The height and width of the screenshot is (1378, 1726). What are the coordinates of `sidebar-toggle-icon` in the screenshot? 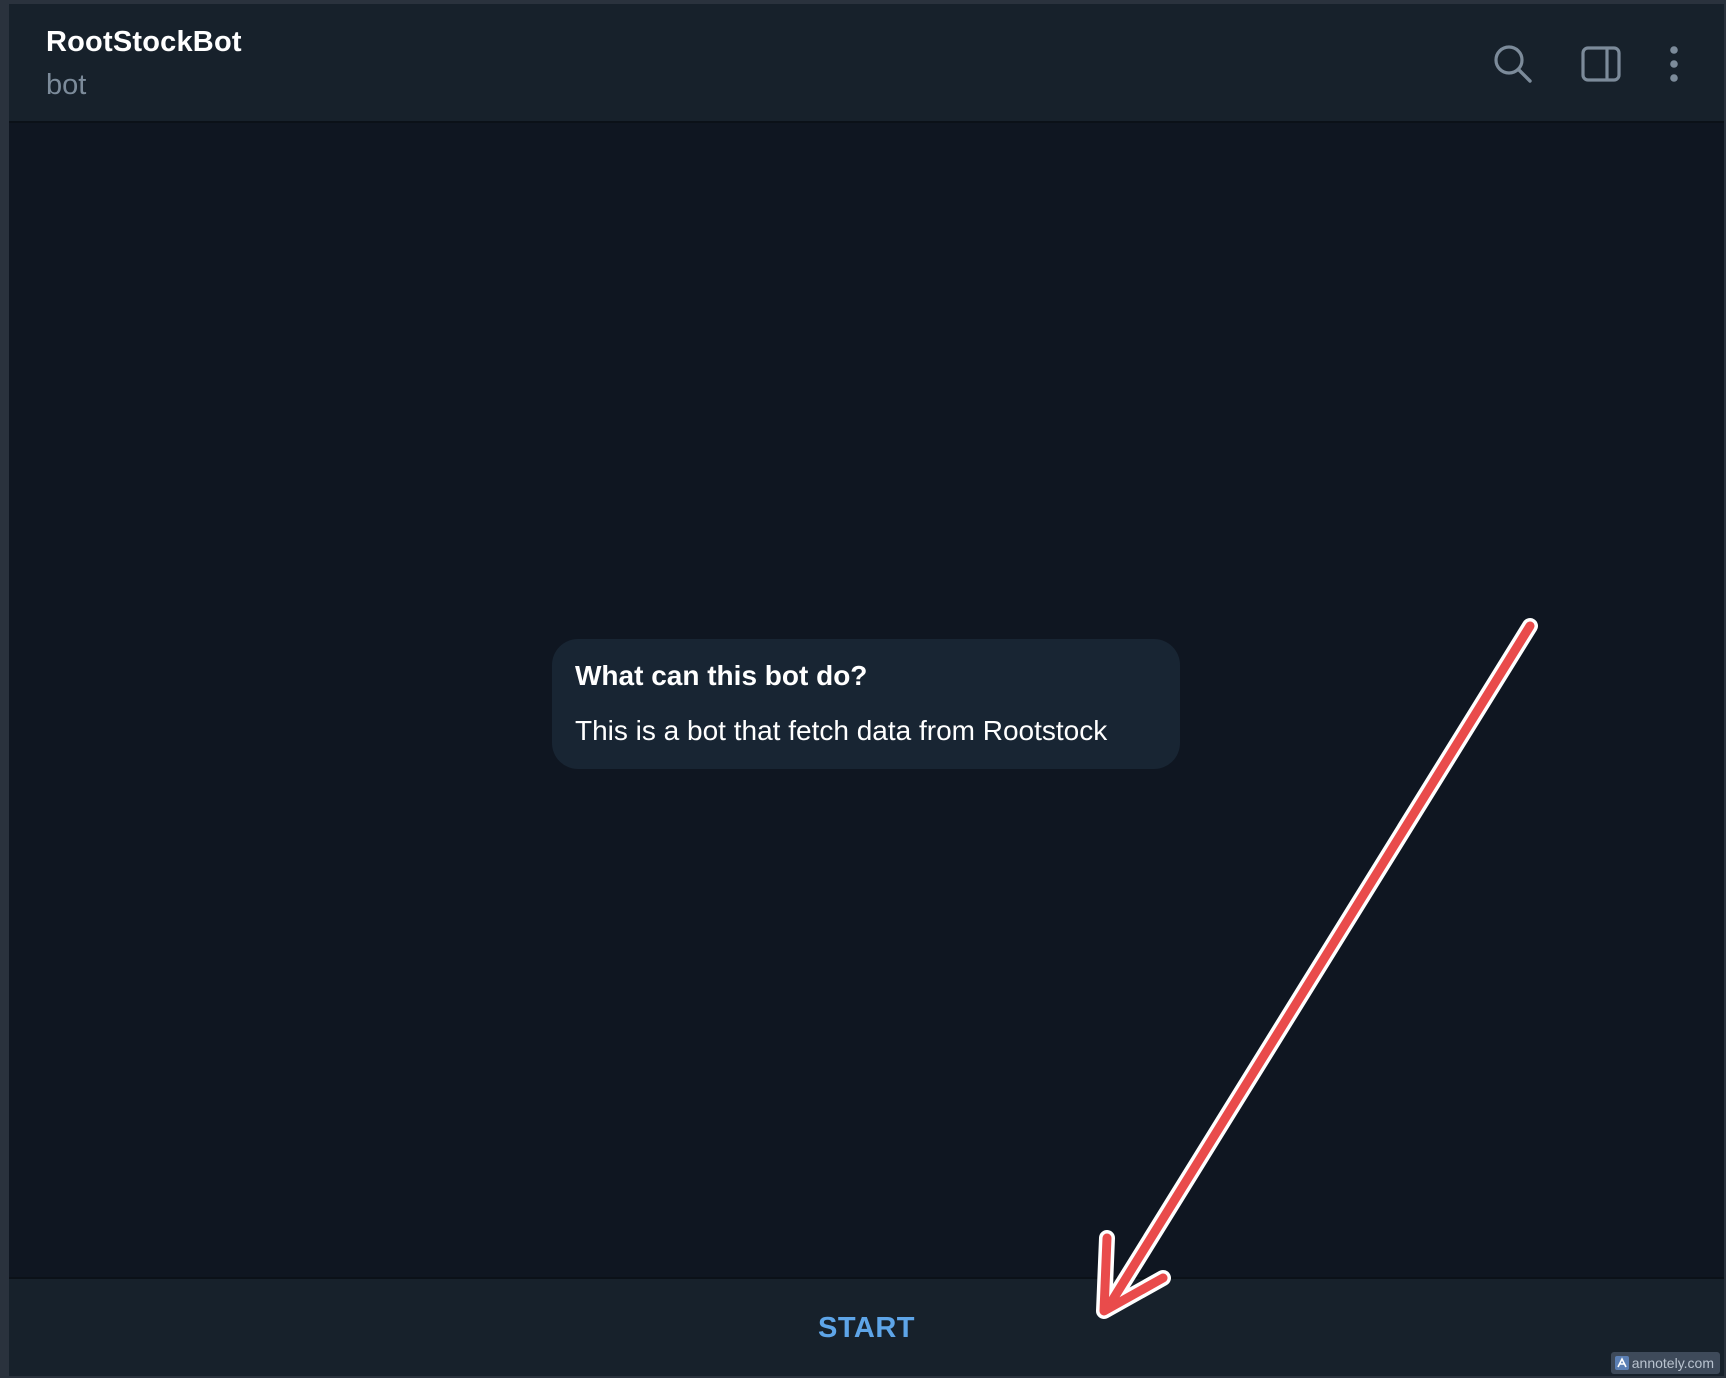 It's located at (1601, 64).